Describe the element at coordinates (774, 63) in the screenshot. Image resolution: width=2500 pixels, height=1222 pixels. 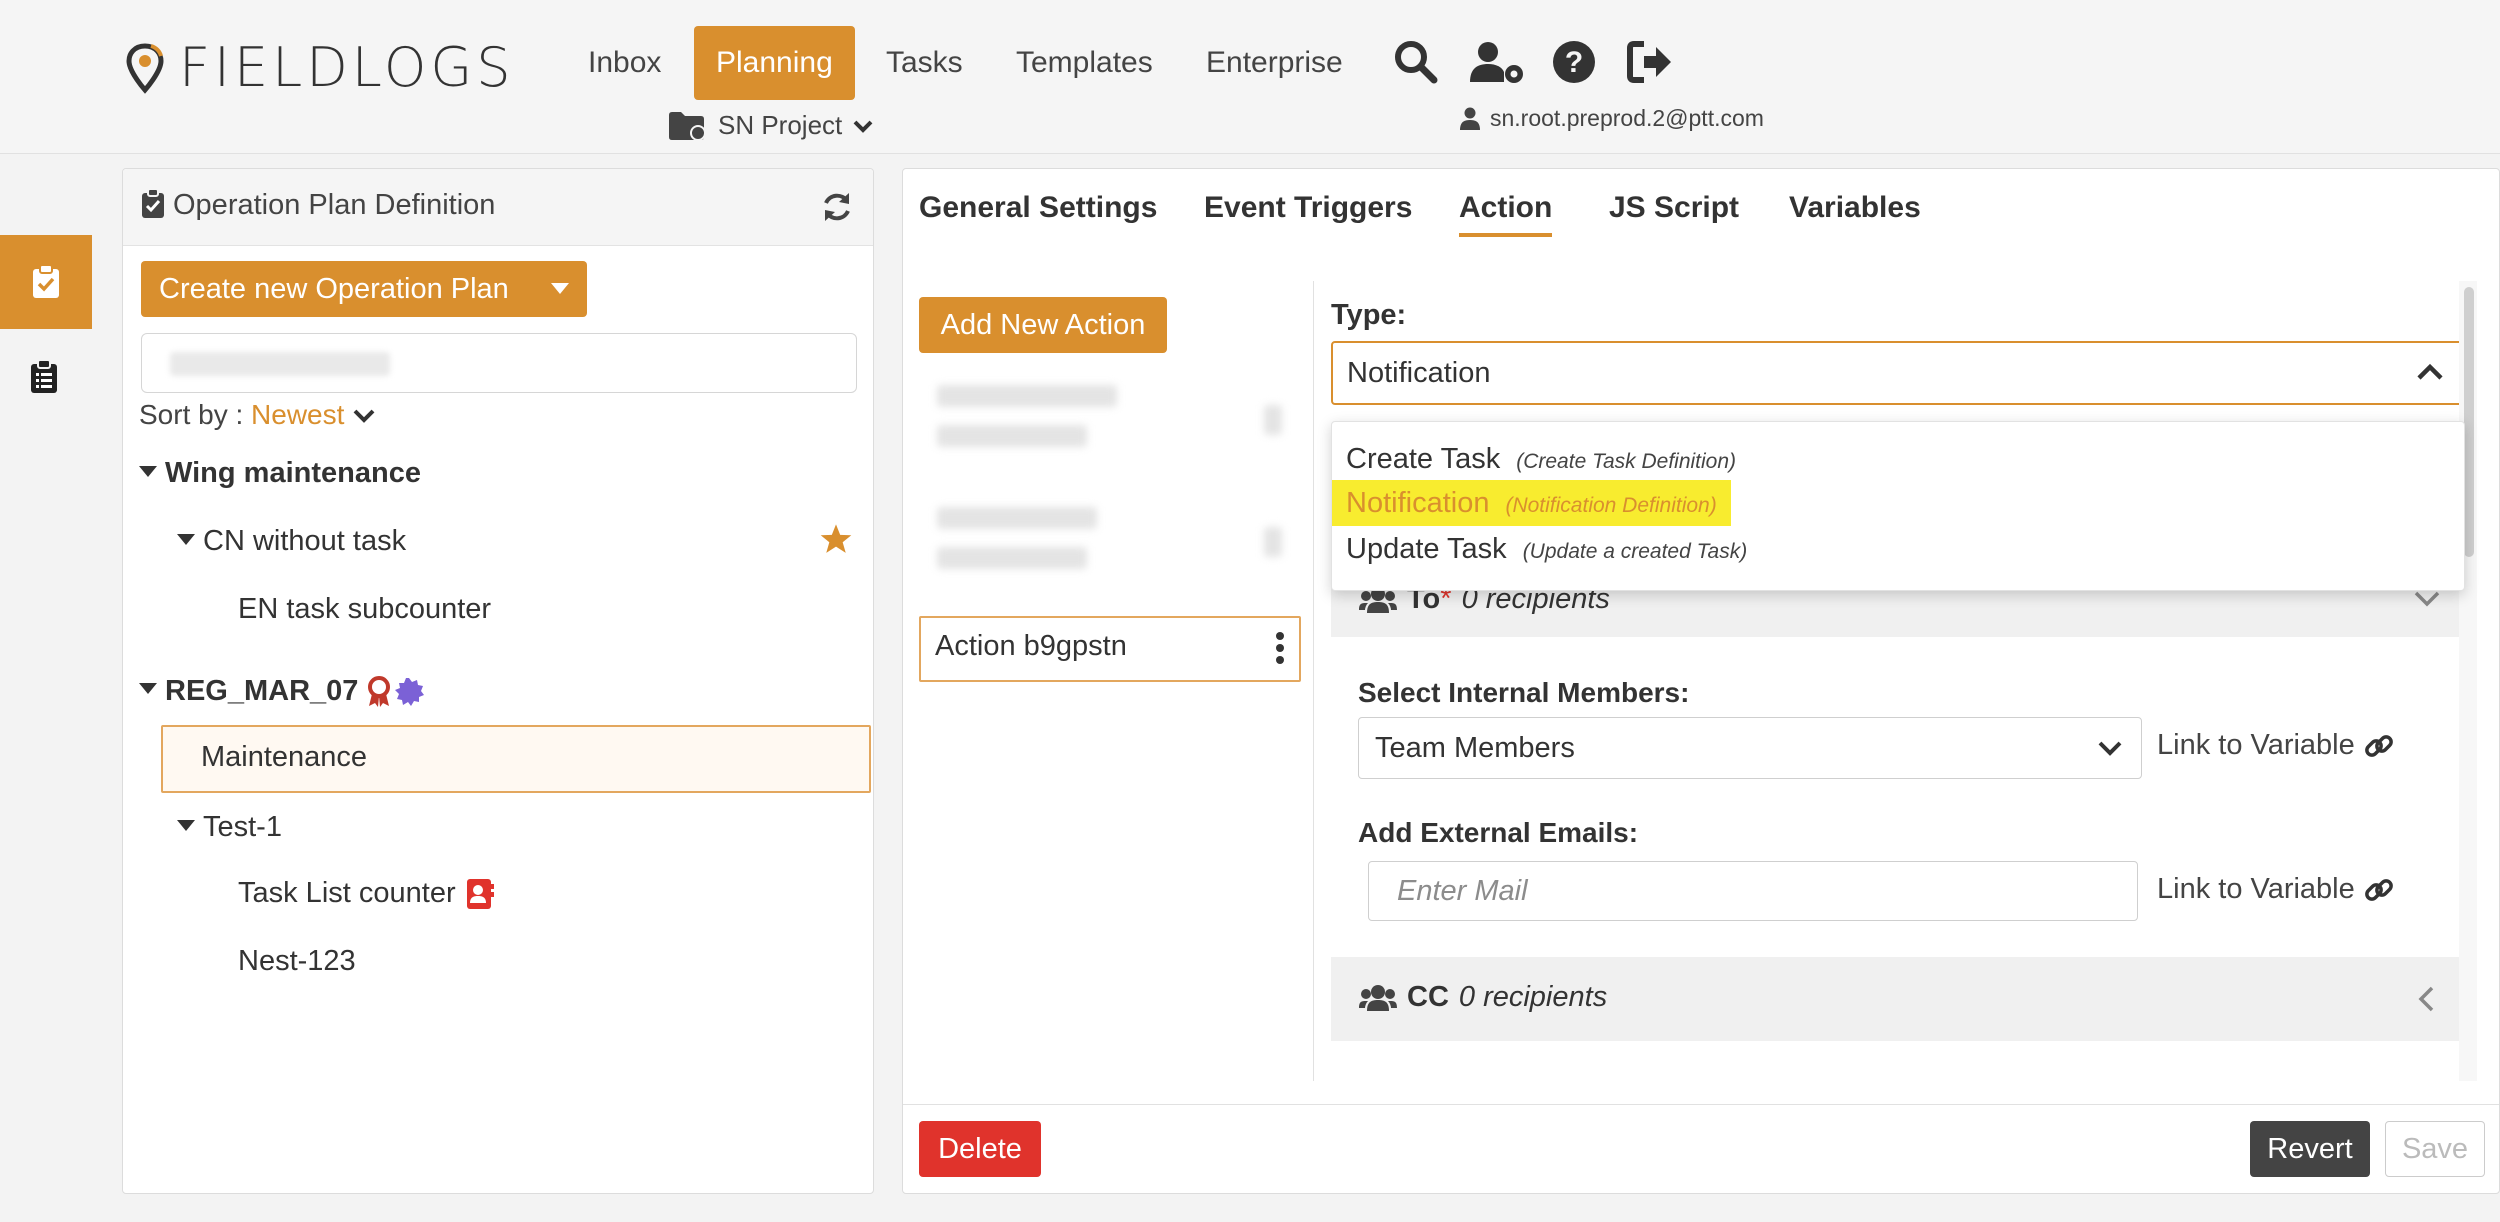
I see `nav-planning: Planning` at that location.